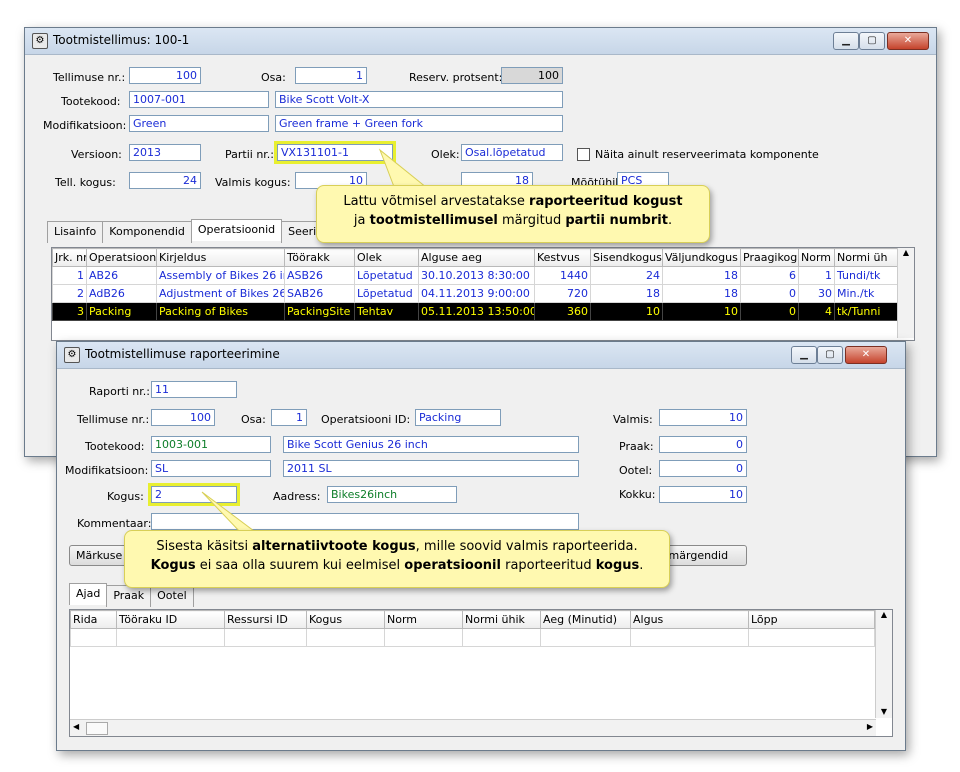 This screenshot has height=772, width=960. Describe the element at coordinates (636, 470) in the screenshot. I see `waiting-label: Ootel:` at that location.